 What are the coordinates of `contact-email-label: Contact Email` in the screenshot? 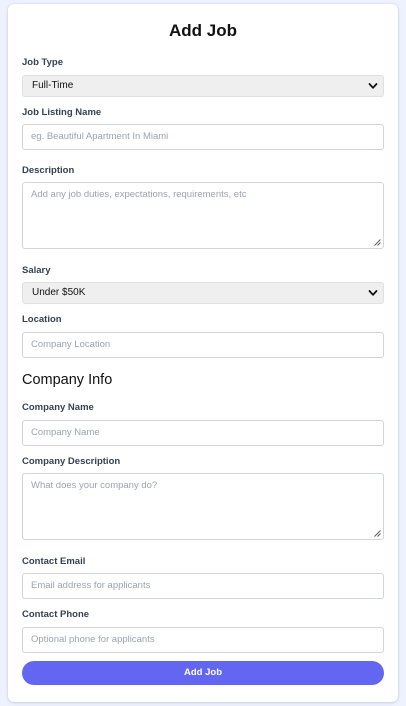 It's located at (54, 561).